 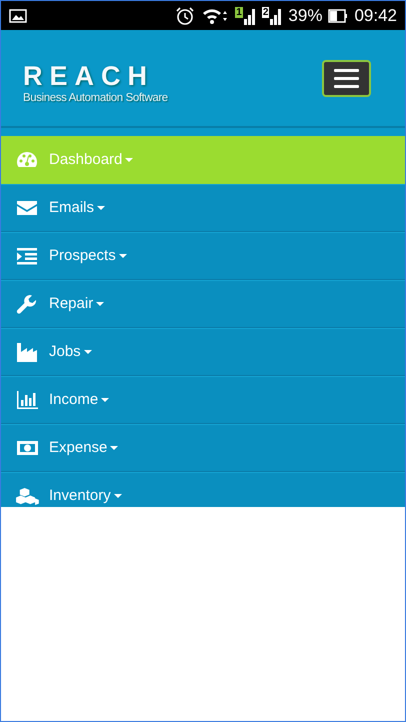 I want to click on clock: 09:42, so click(x=375, y=15).